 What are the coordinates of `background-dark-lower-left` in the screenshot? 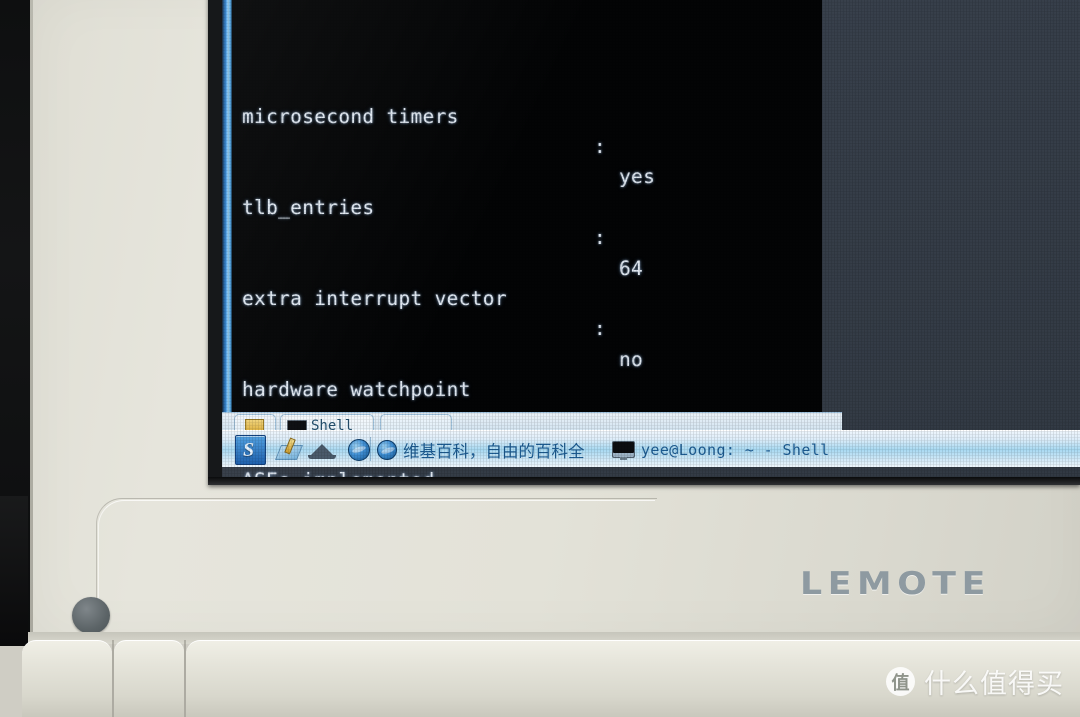 It's located at (14, 571).